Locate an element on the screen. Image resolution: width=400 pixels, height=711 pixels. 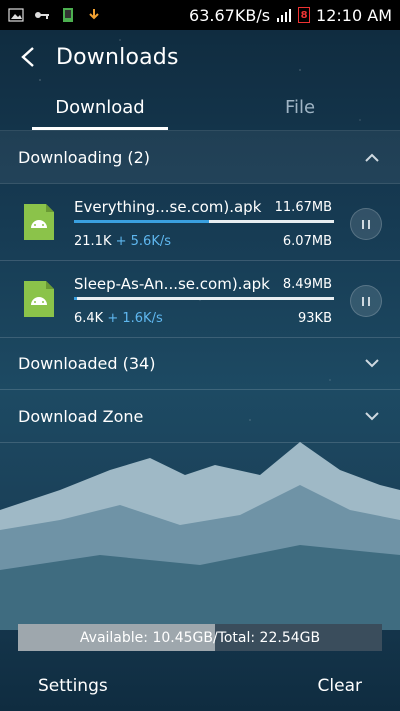
downloaded-amount: 6.4K is located at coordinates (89, 318).